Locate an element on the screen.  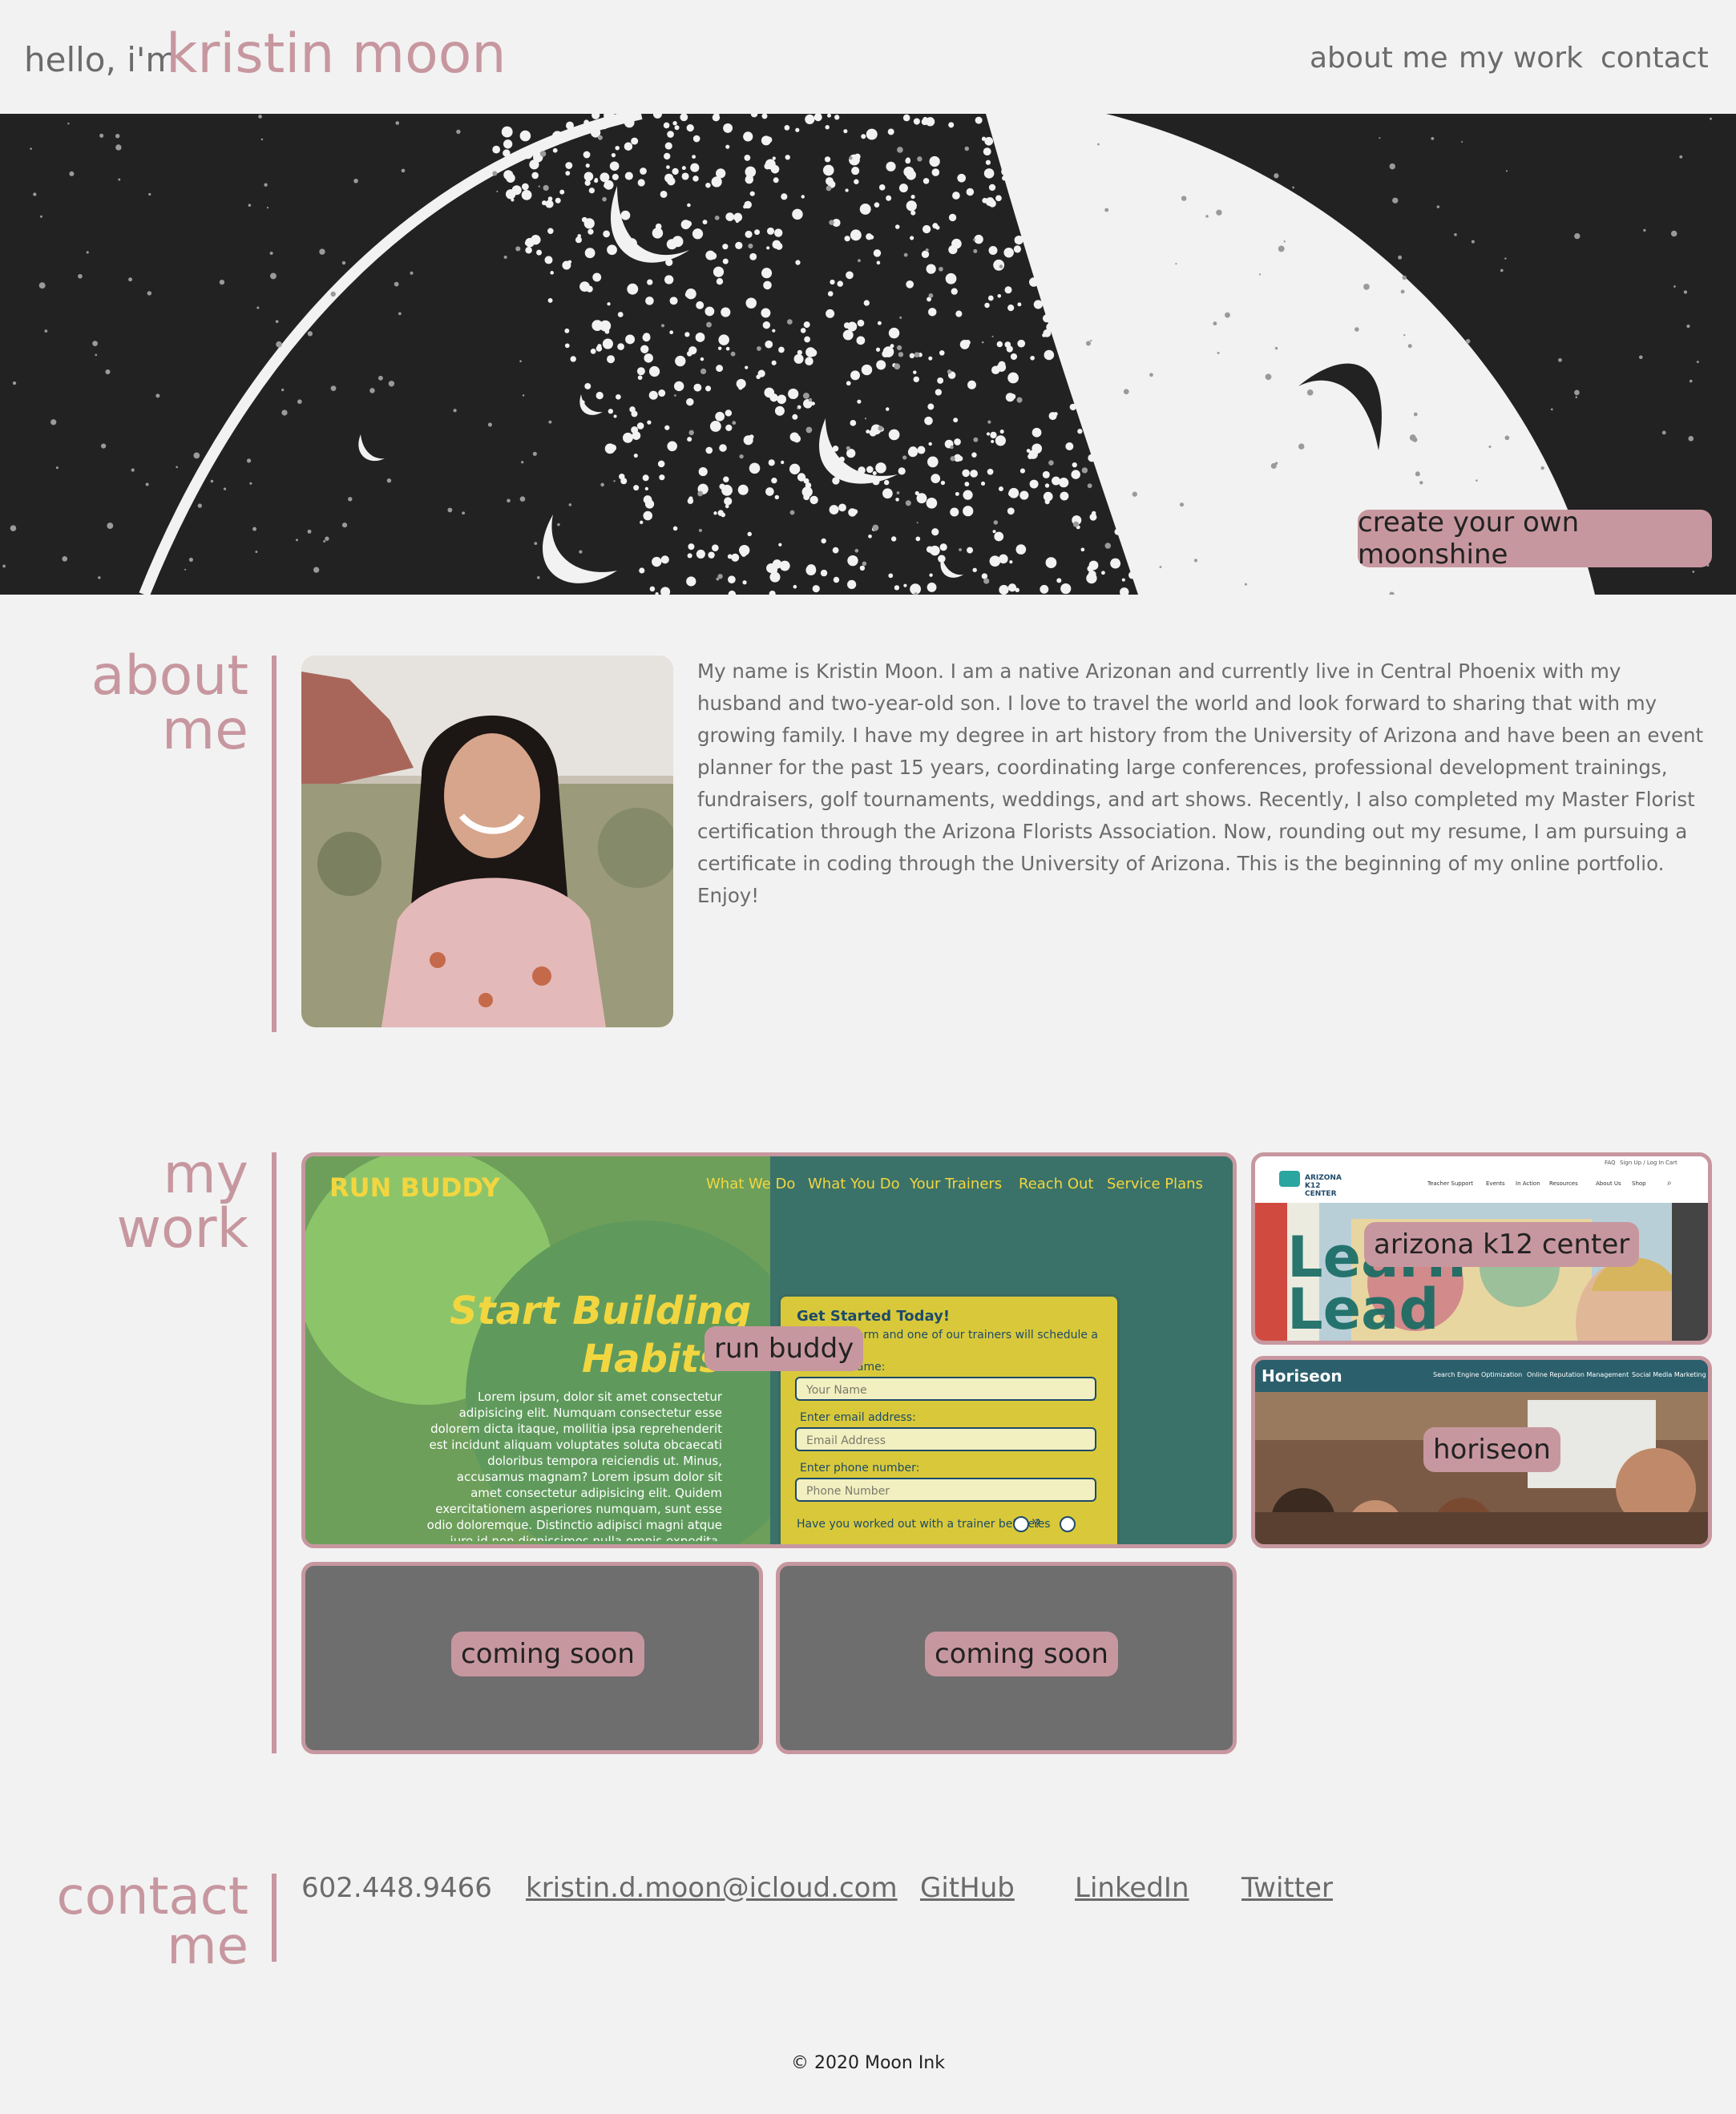
run-buddy-name-input: Your Name is located at coordinates (946, 1389).